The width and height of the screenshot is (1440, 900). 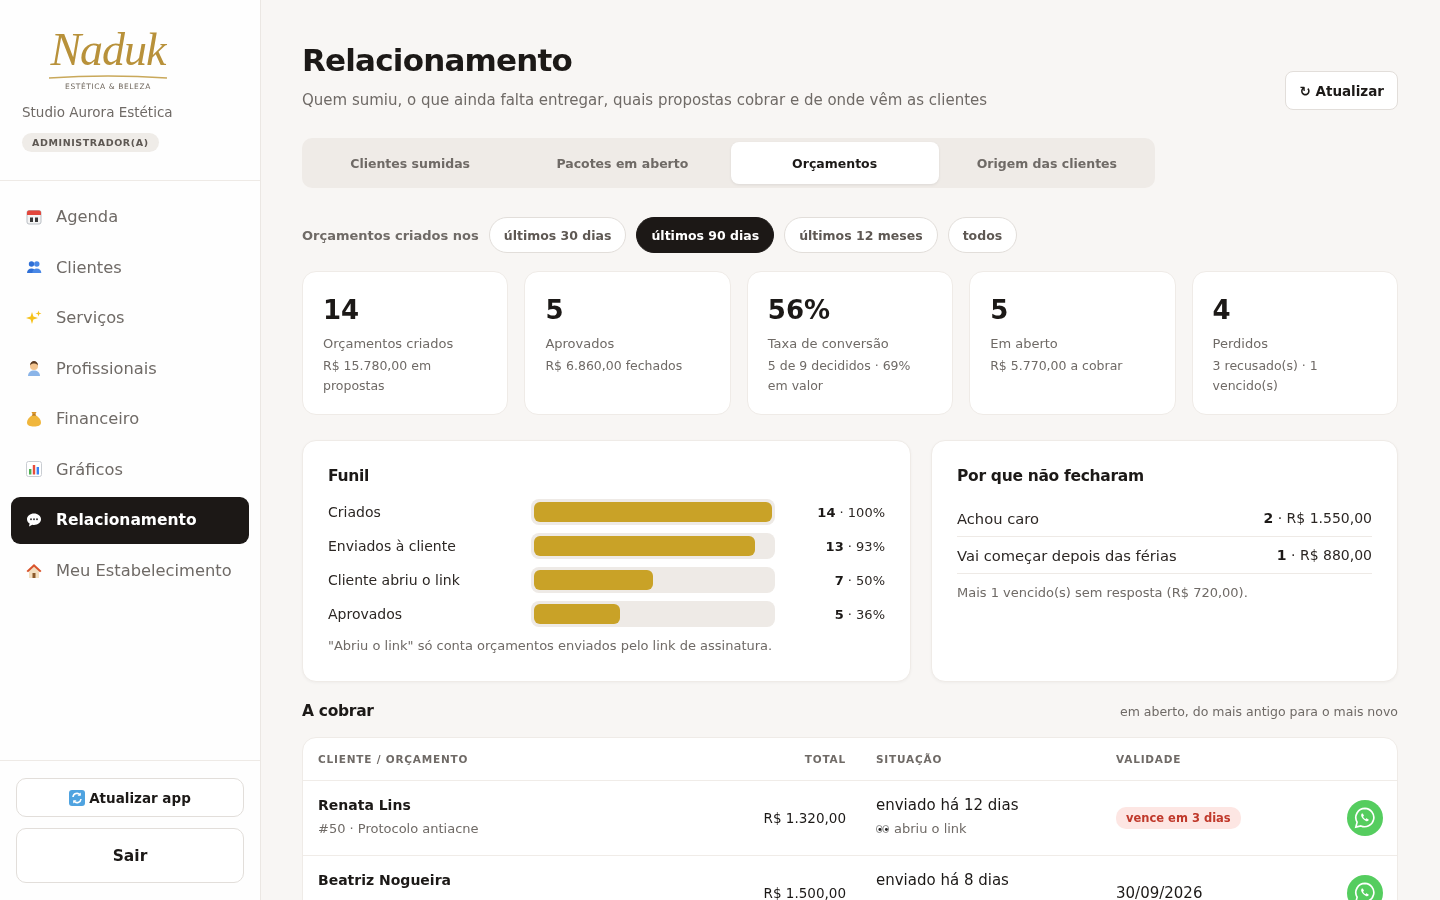 What do you see at coordinates (341, 310) in the screenshot?
I see `stat-value: 14` at bounding box center [341, 310].